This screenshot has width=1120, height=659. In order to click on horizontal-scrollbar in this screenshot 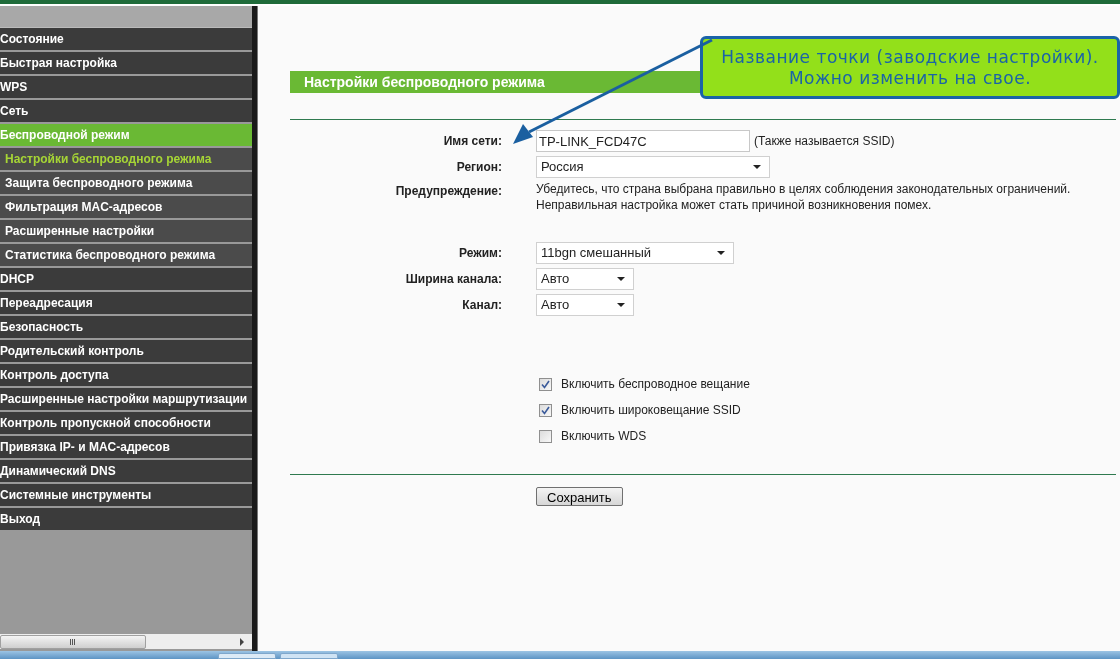, I will do `click(126, 641)`.